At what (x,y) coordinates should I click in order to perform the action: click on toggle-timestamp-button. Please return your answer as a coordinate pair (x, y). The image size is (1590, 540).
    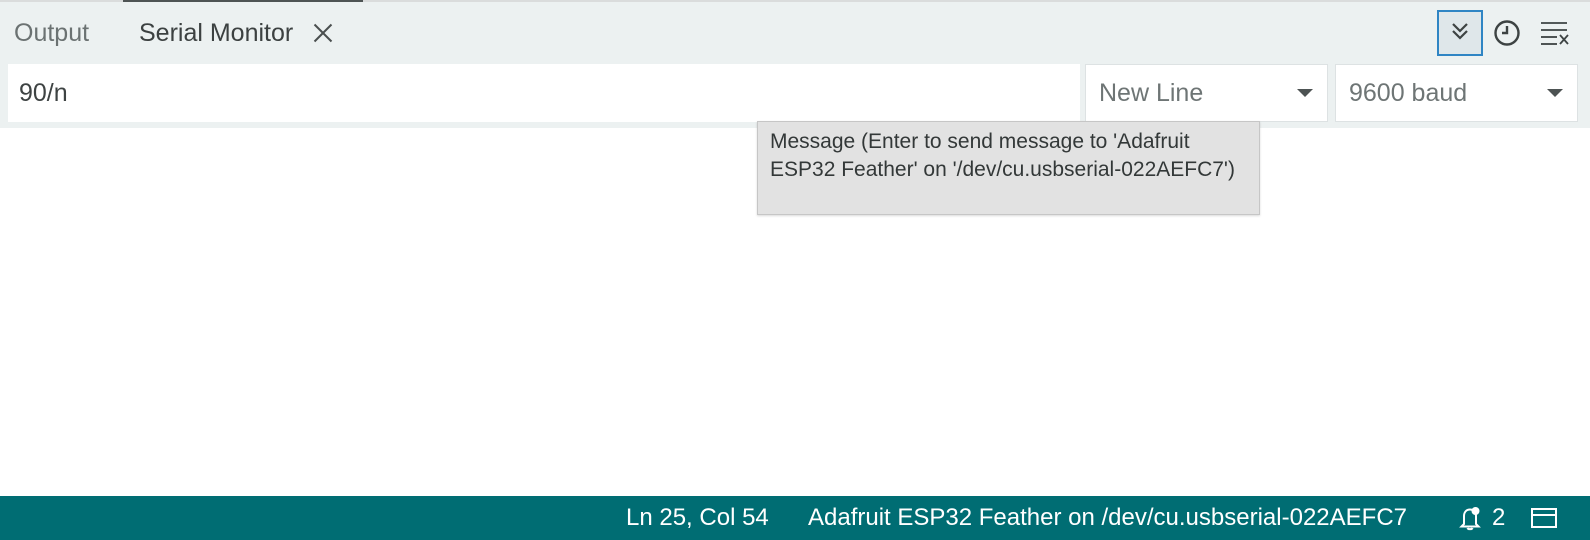
    Looking at the image, I should click on (1507, 33).